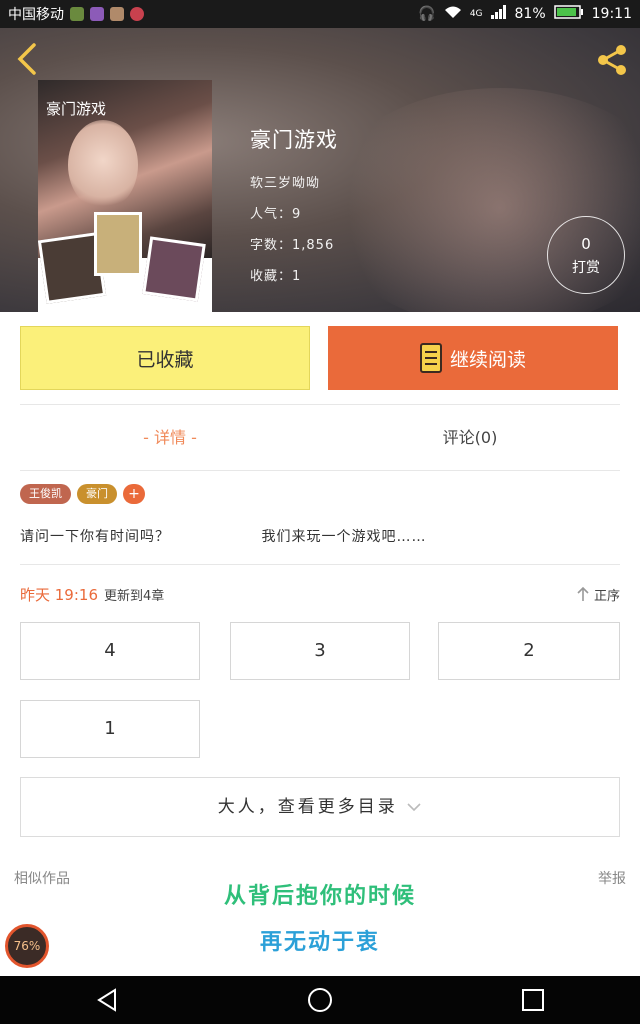  What do you see at coordinates (498, 14) in the screenshot?
I see `signal-icon` at bounding box center [498, 14].